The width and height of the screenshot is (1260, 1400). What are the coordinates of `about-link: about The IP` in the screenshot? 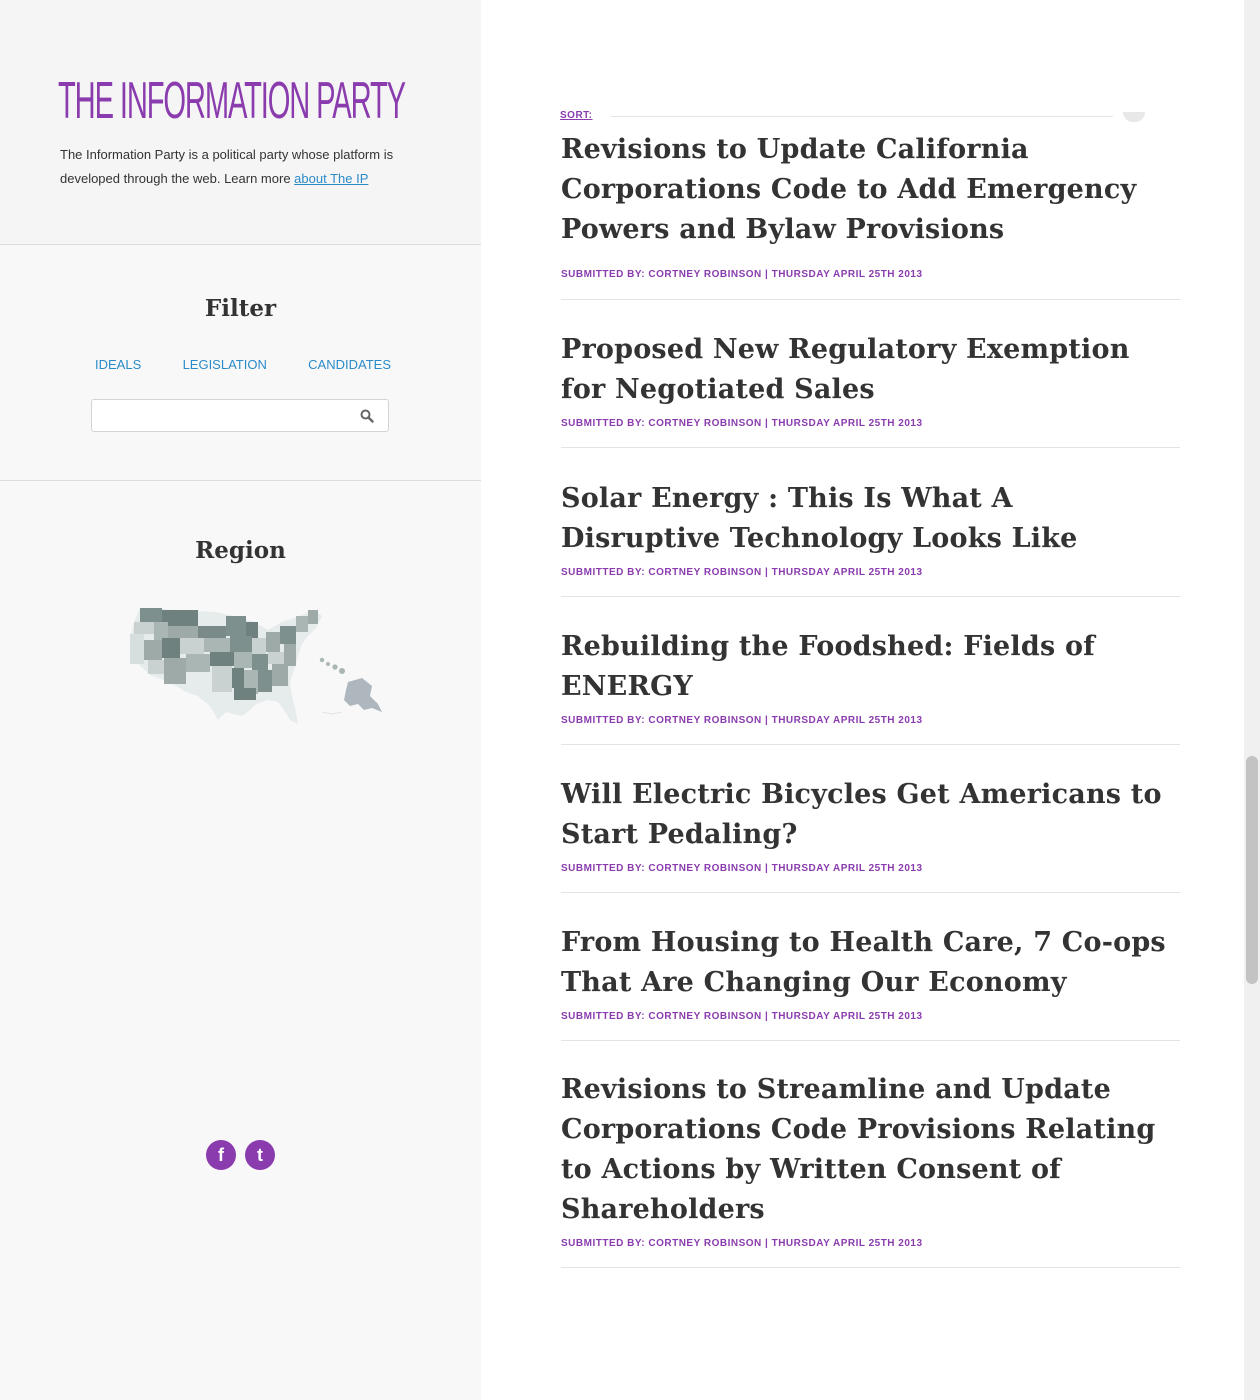 It's located at (331, 178).